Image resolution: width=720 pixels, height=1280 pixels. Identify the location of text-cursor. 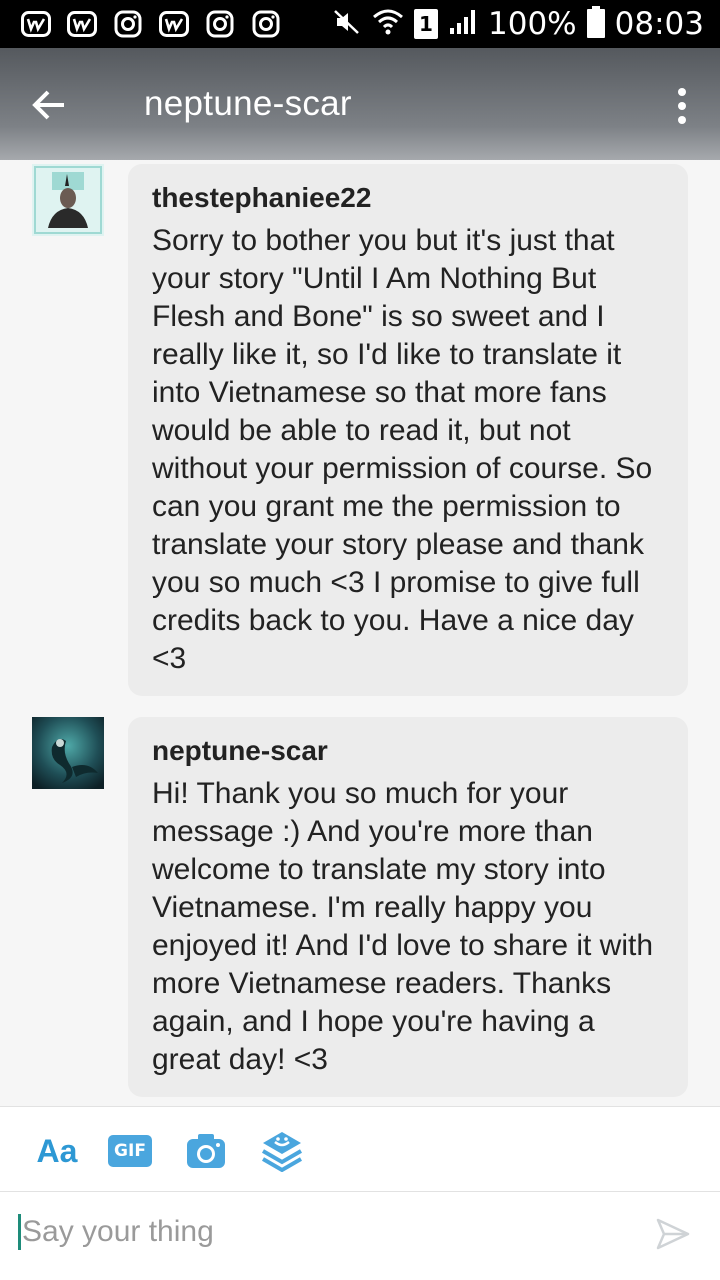
(19, 1232).